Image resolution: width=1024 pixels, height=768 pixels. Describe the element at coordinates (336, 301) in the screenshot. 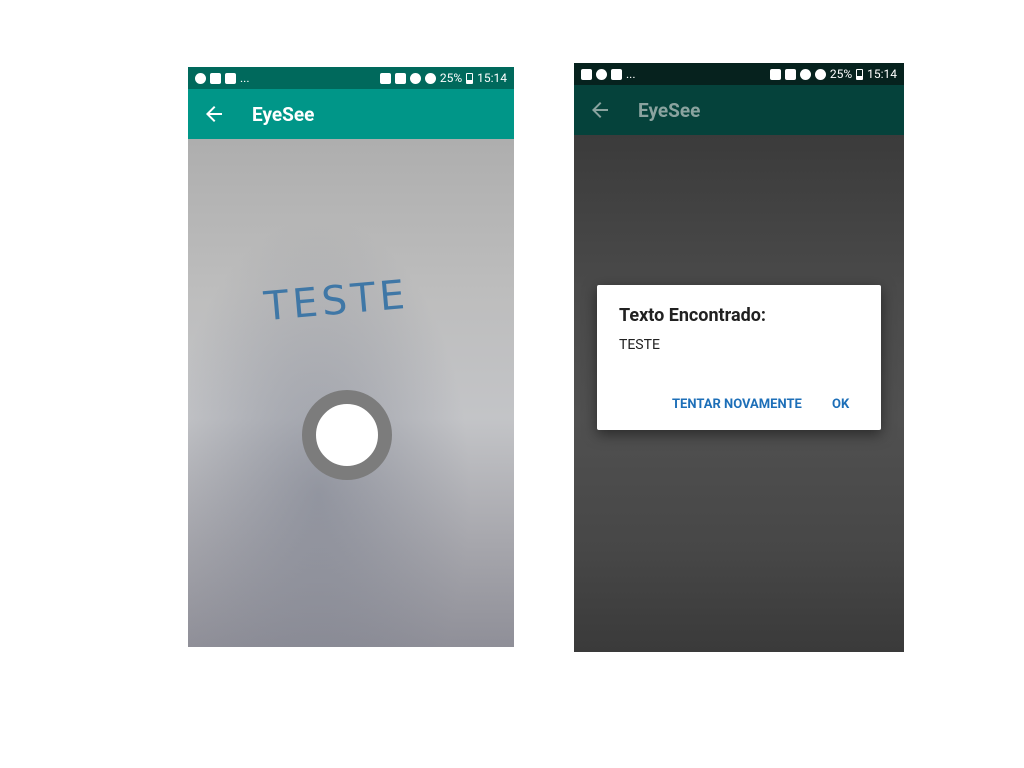

I see `handwritten-text: TESTE` at that location.